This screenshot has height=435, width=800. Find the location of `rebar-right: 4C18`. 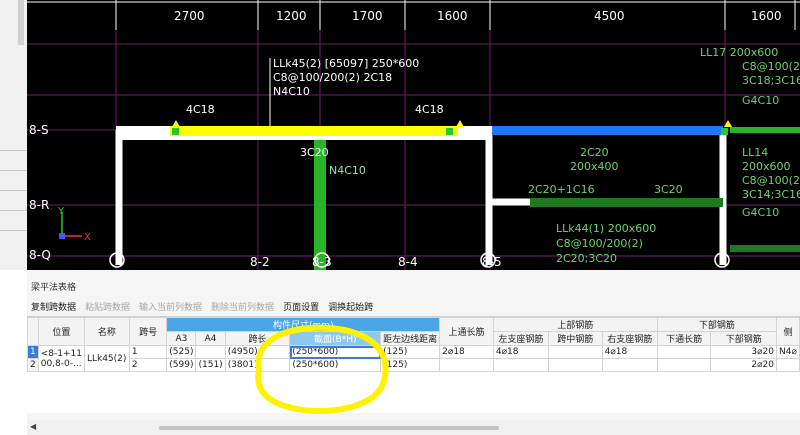

rebar-right: 4C18 is located at coordinates (429, 109).